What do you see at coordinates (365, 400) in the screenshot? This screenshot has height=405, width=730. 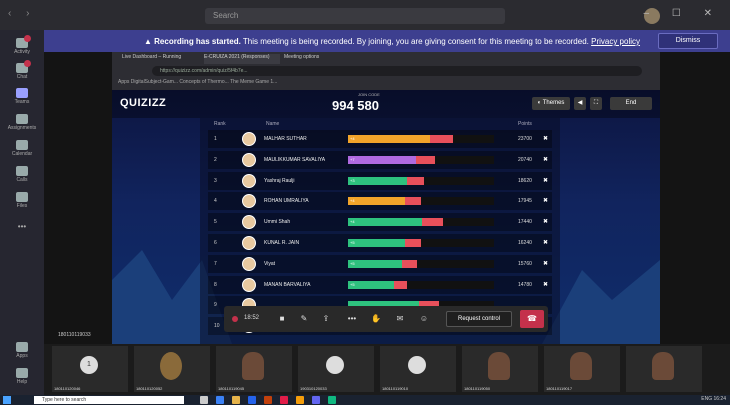 I see `windows-taskbar: Type here to search ENG 16:24` at bounding box center [365, 400].